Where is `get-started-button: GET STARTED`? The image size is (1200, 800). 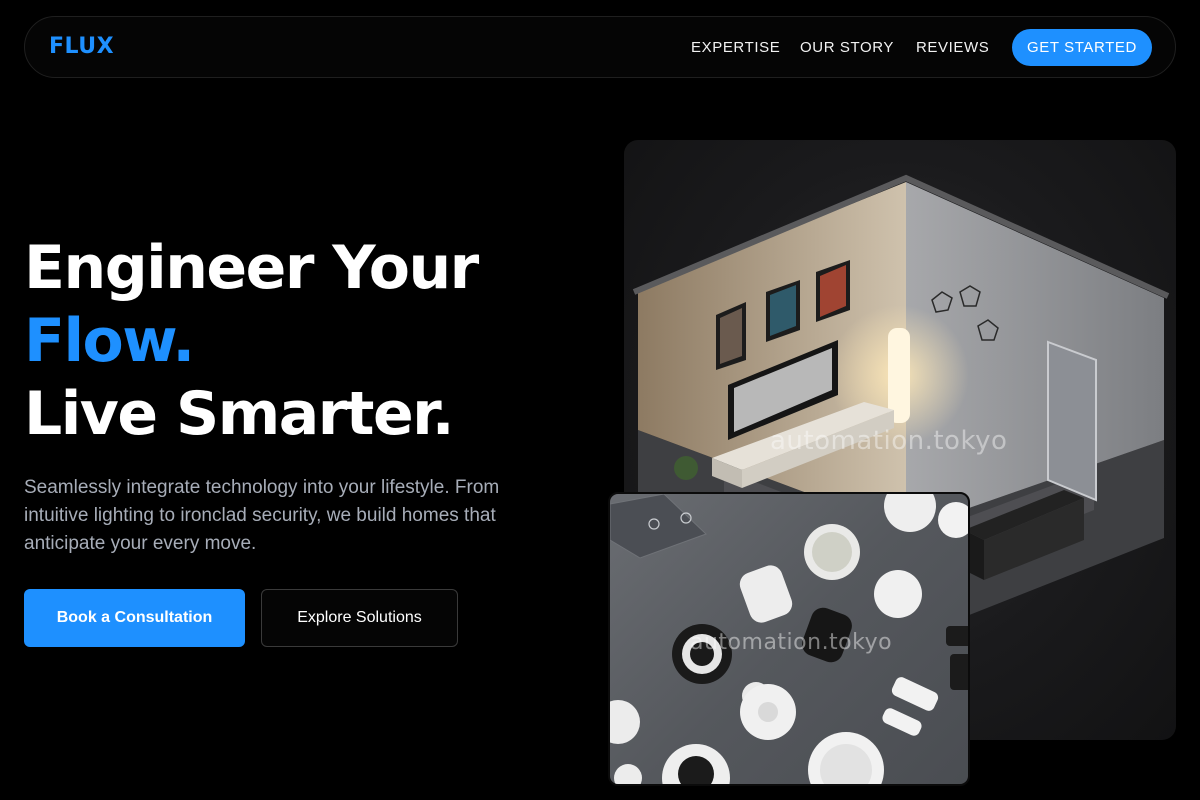 get-started-button: GET STARTED is located at coordinates (1082, 47).